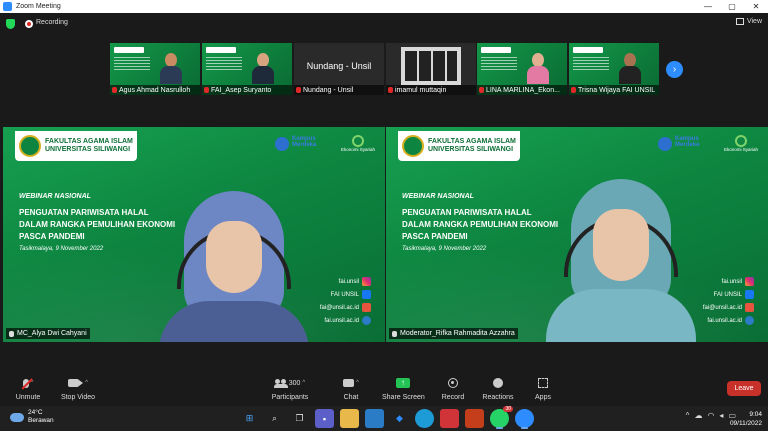  I want to click on participant-name: MC_Alya Dwi Cahyani, so click(52, 333).